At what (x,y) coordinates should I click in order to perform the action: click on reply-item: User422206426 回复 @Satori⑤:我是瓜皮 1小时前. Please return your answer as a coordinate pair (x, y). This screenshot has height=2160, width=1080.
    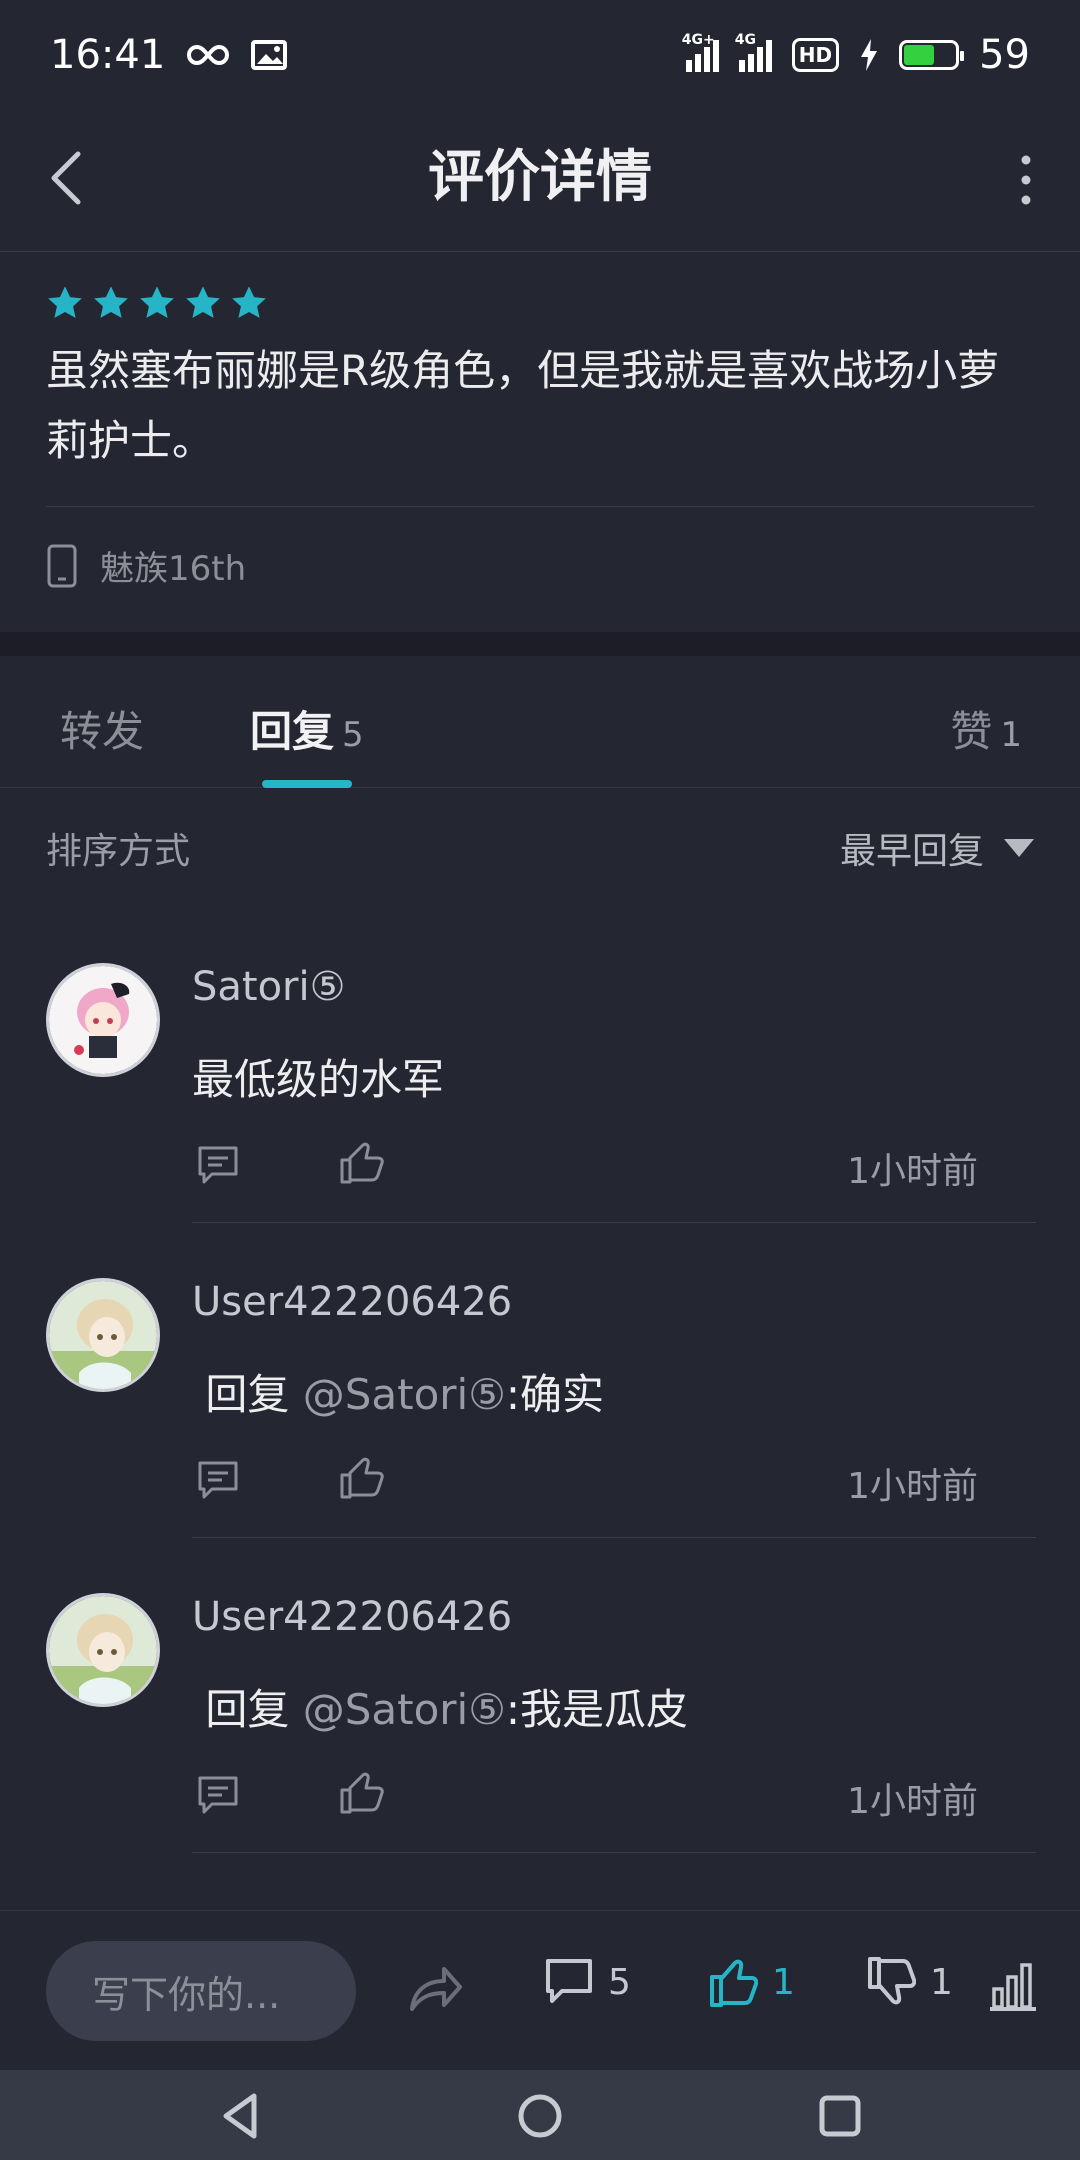
    Looking at the image, I should click on (540, 1695).